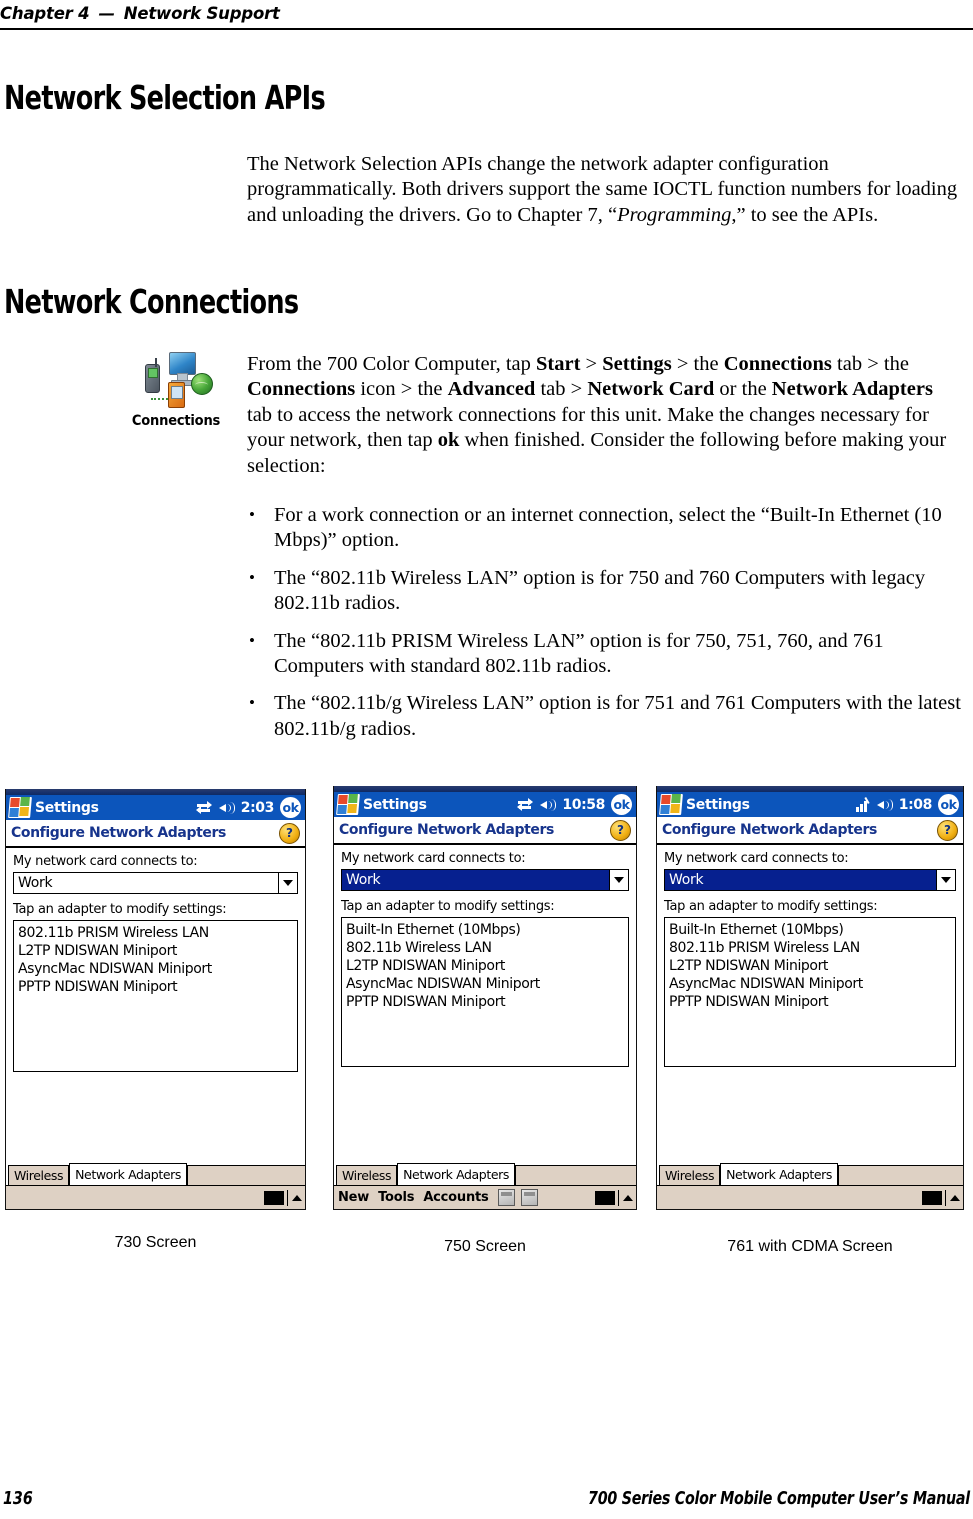 The width and height of the screenshot is (973, 1519). I want to click on copy-icon, so click(529, 1197).